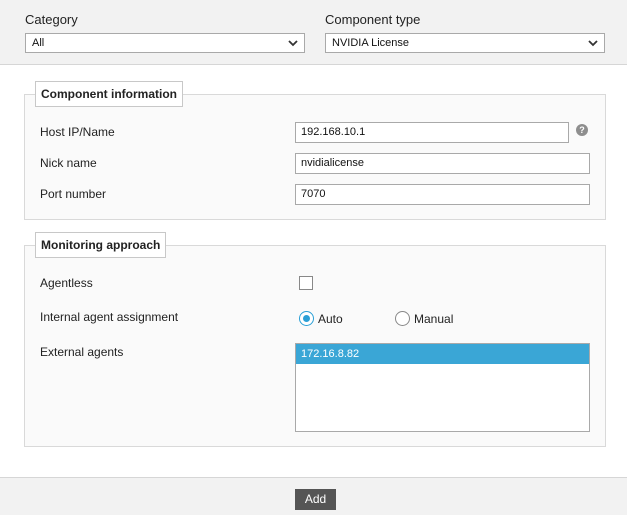  What do you see at coordinates (51, 19) in the screenshot?
I see `category-label: Category` at bounding box center [51, 19].